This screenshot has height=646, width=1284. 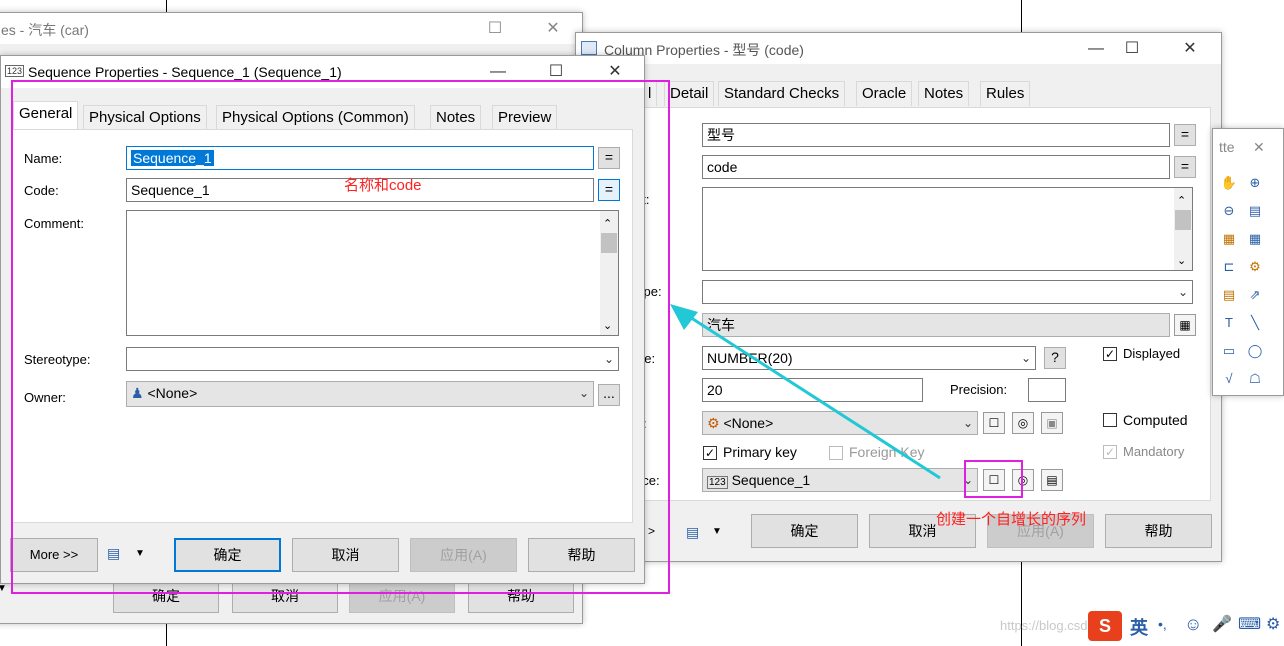 I want to click on scroll-down-icon: ⌄, so click(x=1181, y=260).